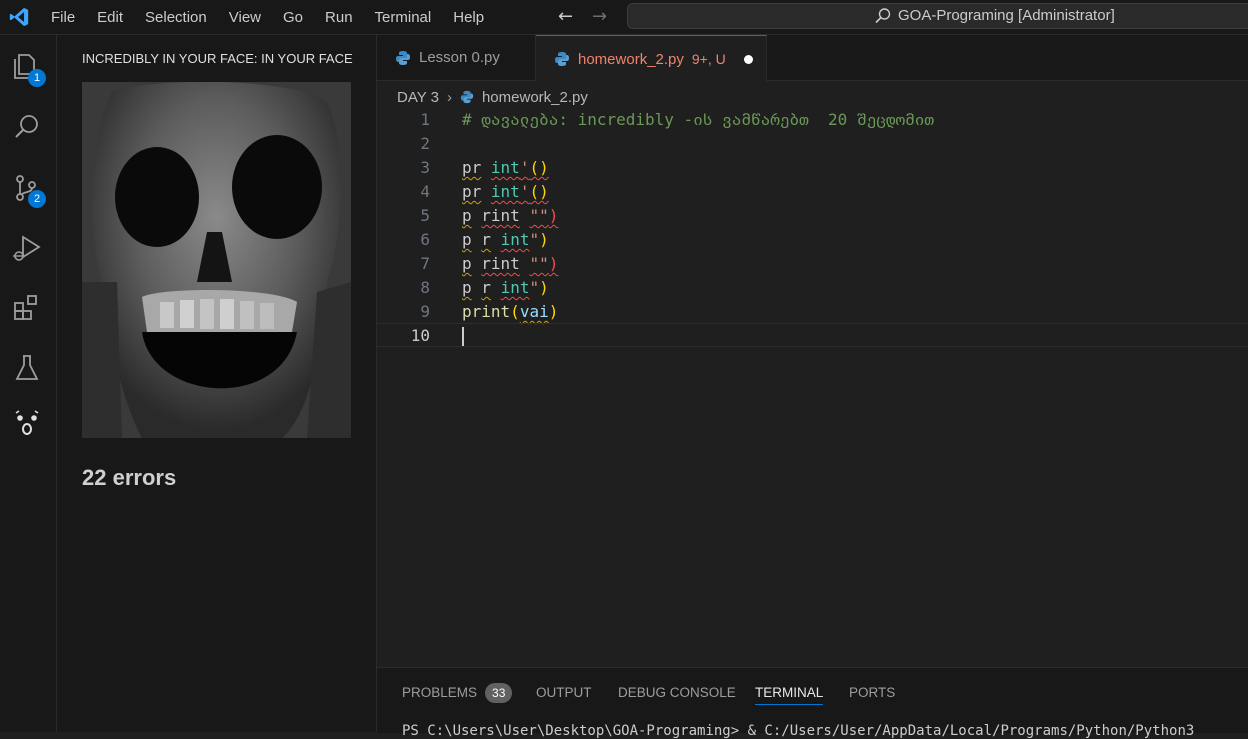 The width and height of the screenshot is (1248, 739). What do you see at coordinates (425, 239) in the screenshot?
I see `line-number: 6` at bounding box center [425, 239].